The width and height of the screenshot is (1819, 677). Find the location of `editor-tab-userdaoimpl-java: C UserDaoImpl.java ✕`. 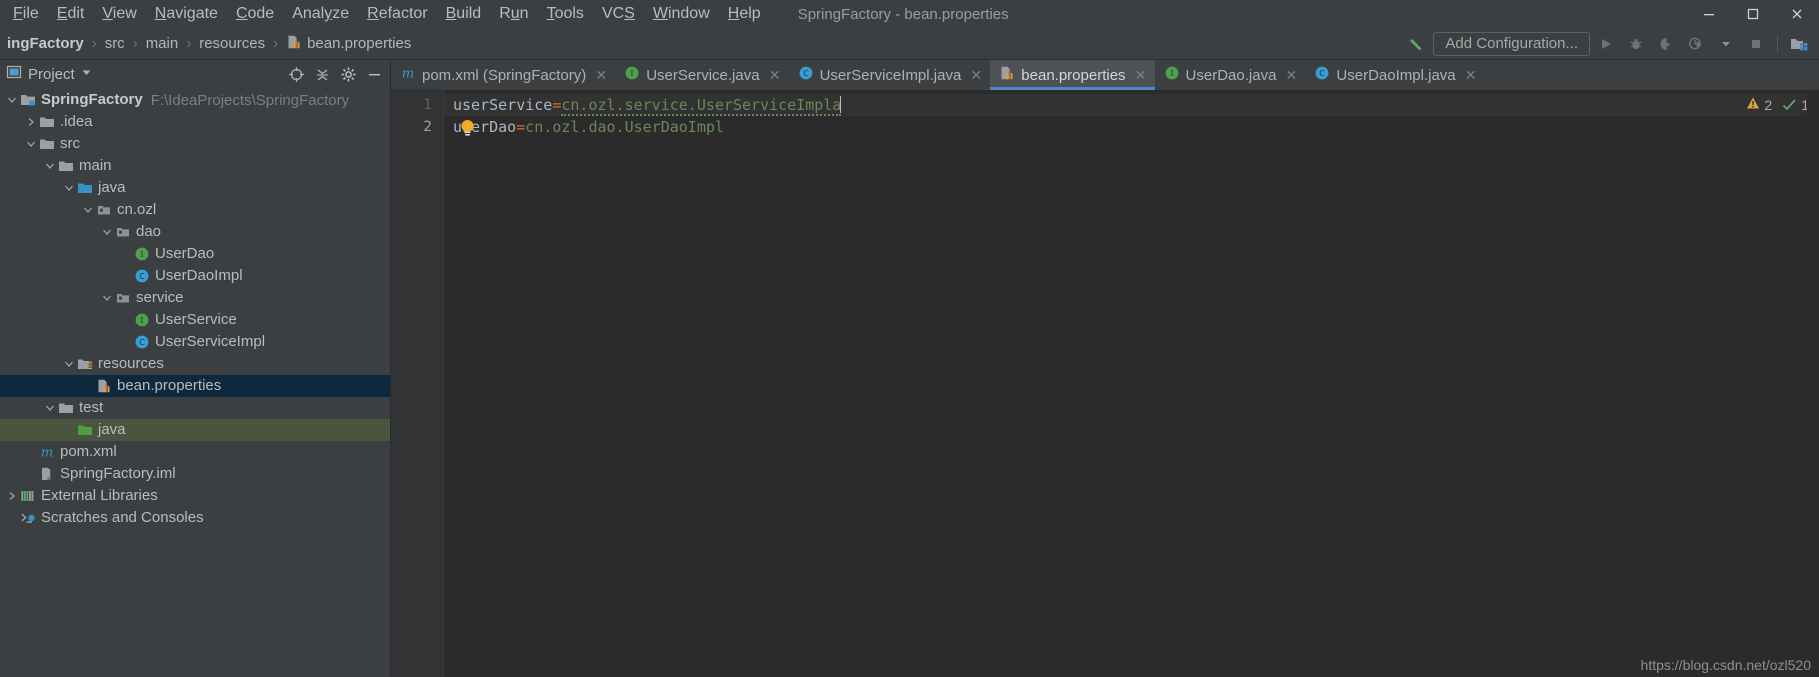

editor-tab-userdaoimpl-java: C UserDaoImpl.java ✕ is located at coordinates (1394, 75).